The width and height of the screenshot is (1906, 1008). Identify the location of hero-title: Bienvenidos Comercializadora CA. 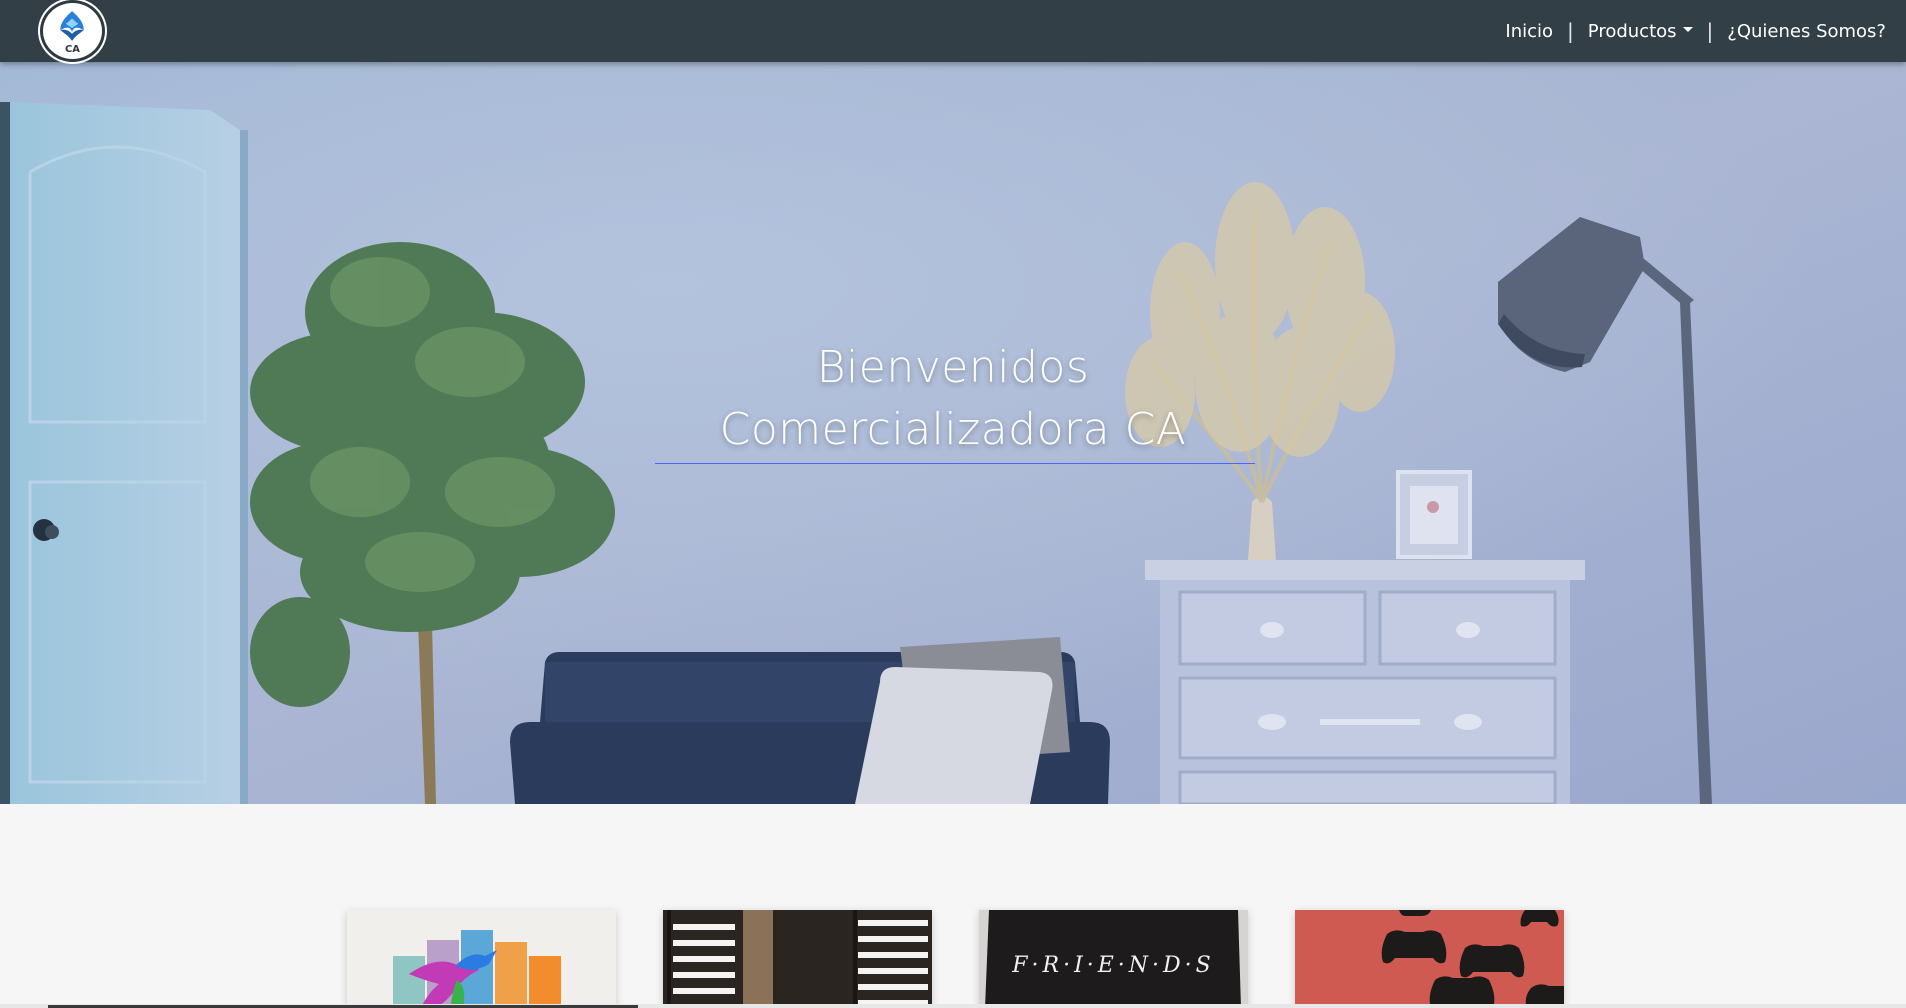
(953, 399).